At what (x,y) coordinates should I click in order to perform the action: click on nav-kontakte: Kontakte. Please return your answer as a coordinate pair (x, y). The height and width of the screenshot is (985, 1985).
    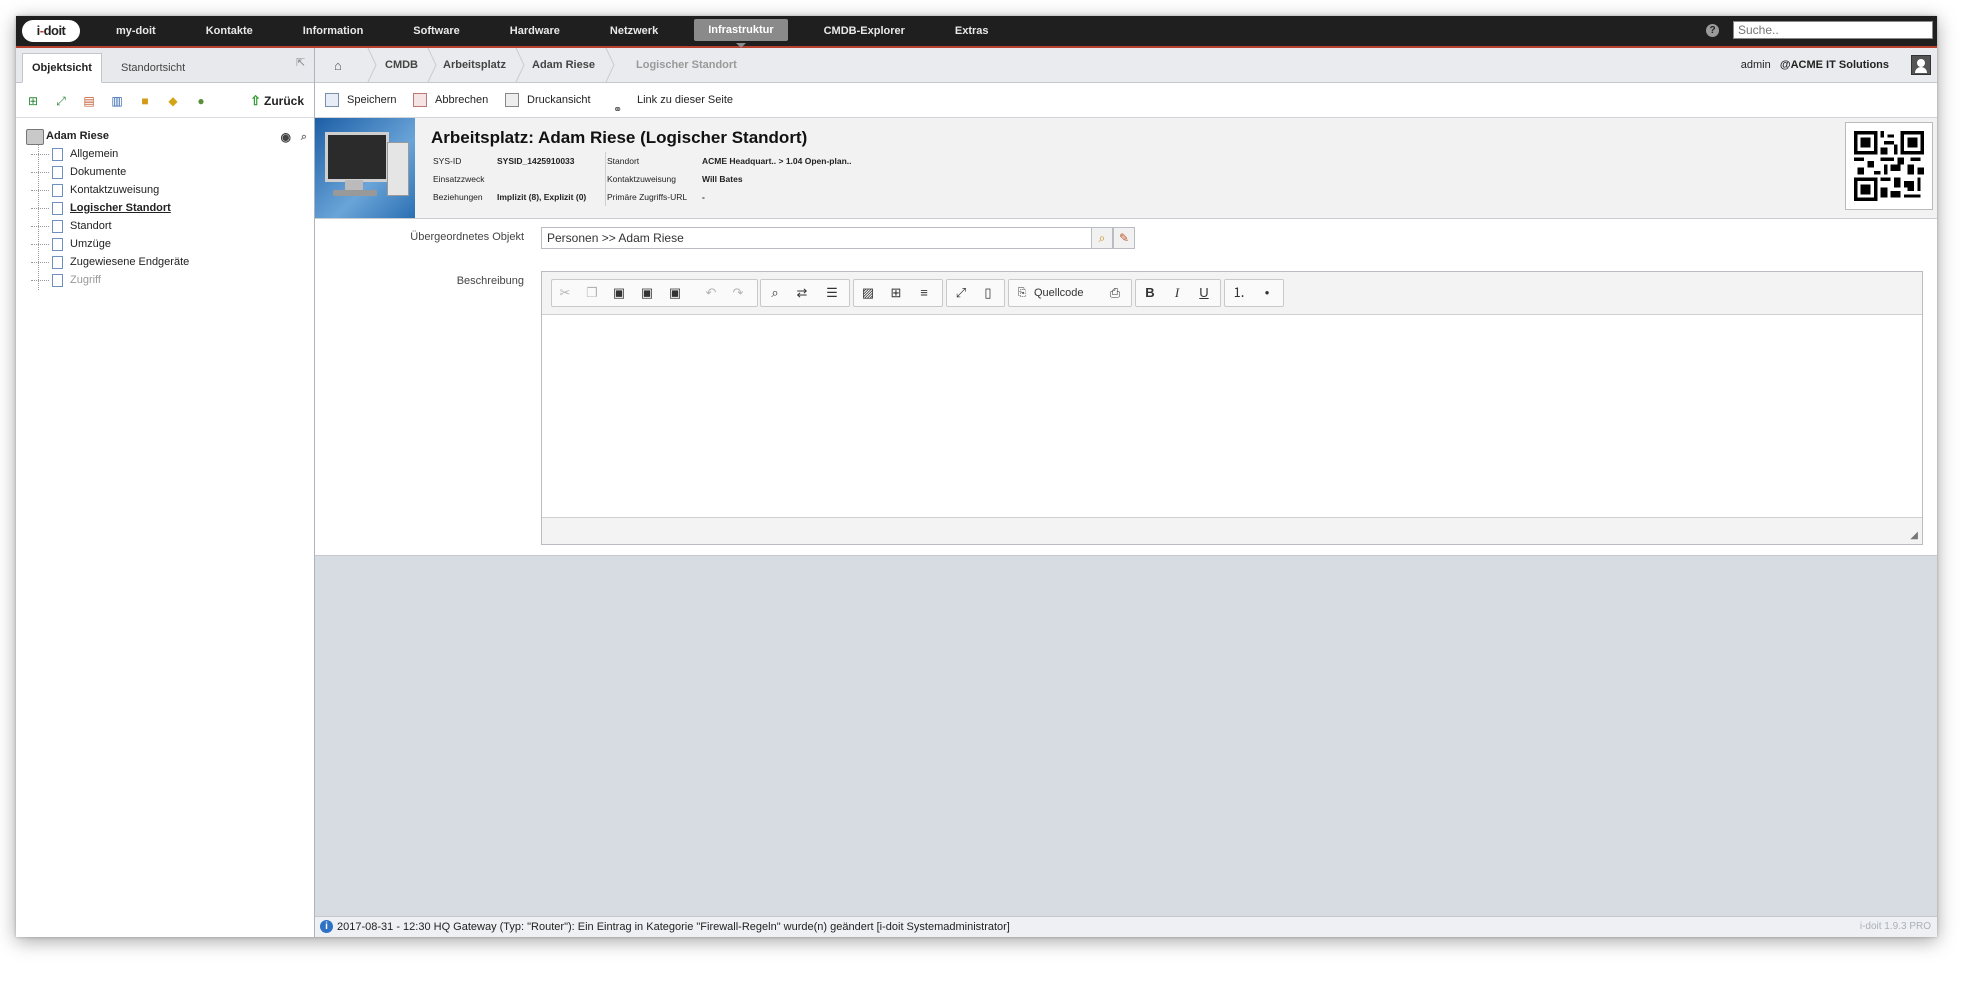
    Looking at the image, I should click on (229, 31).